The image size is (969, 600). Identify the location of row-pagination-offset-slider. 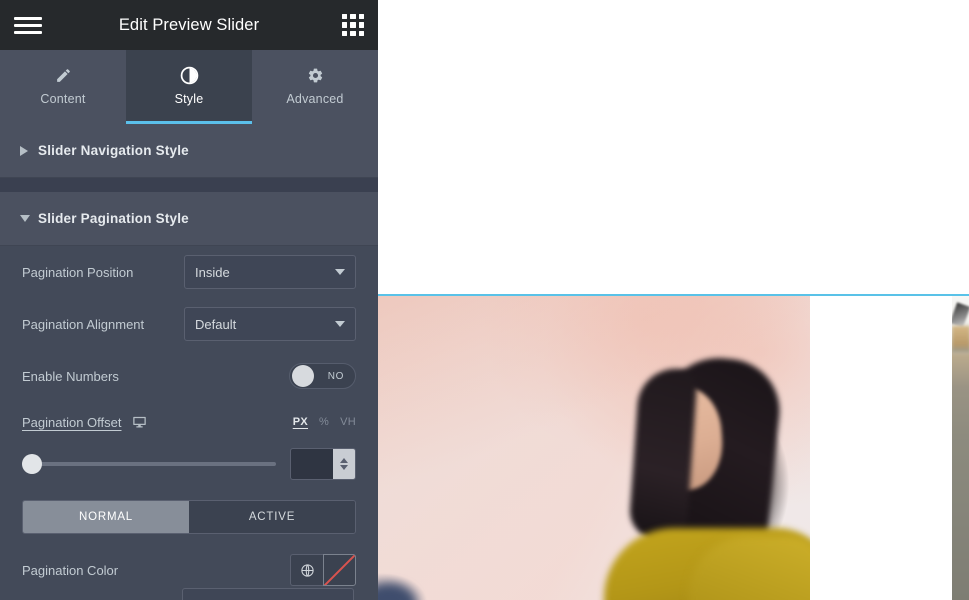
(189, 464).